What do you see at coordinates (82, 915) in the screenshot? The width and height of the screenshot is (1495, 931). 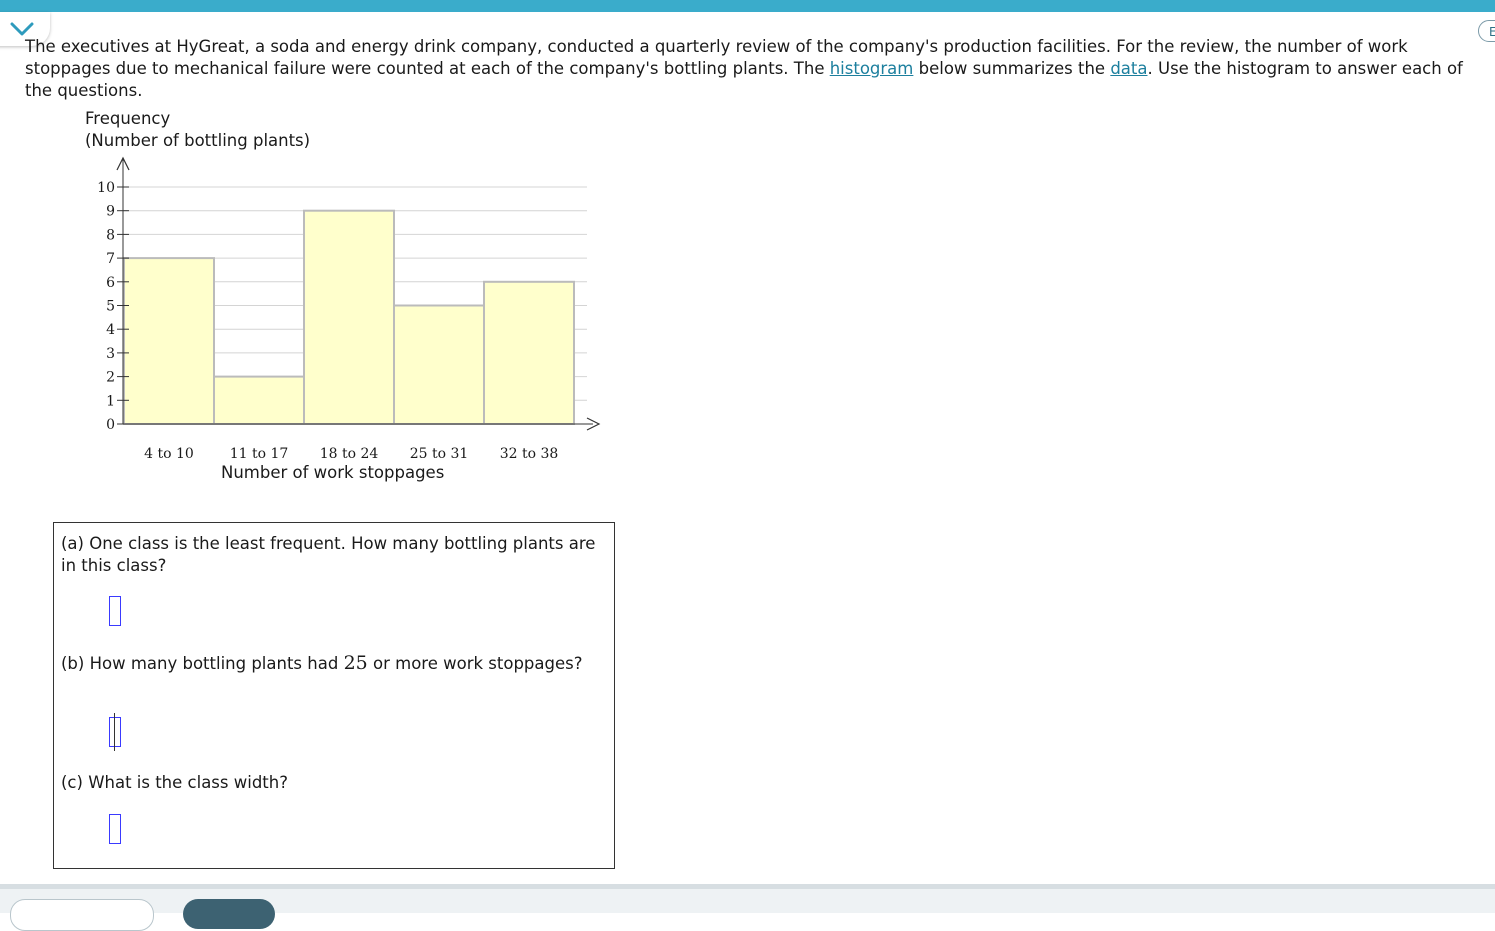 I see `secondary-action-button` at bounding box center [82, 915].